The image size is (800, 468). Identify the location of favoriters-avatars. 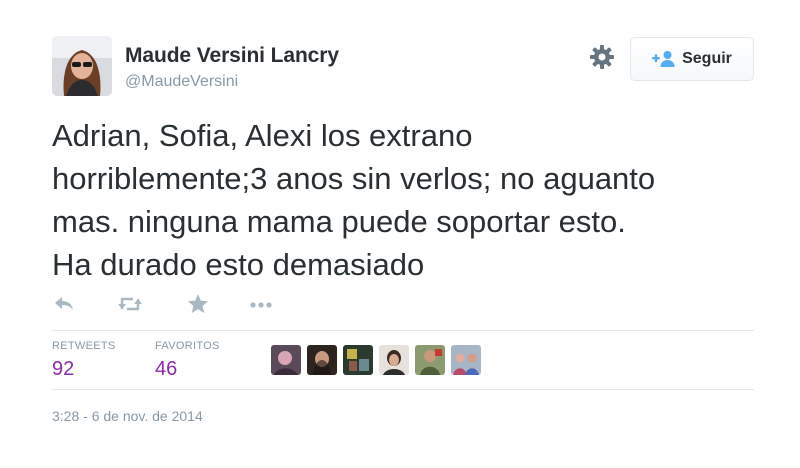
(376, 360).